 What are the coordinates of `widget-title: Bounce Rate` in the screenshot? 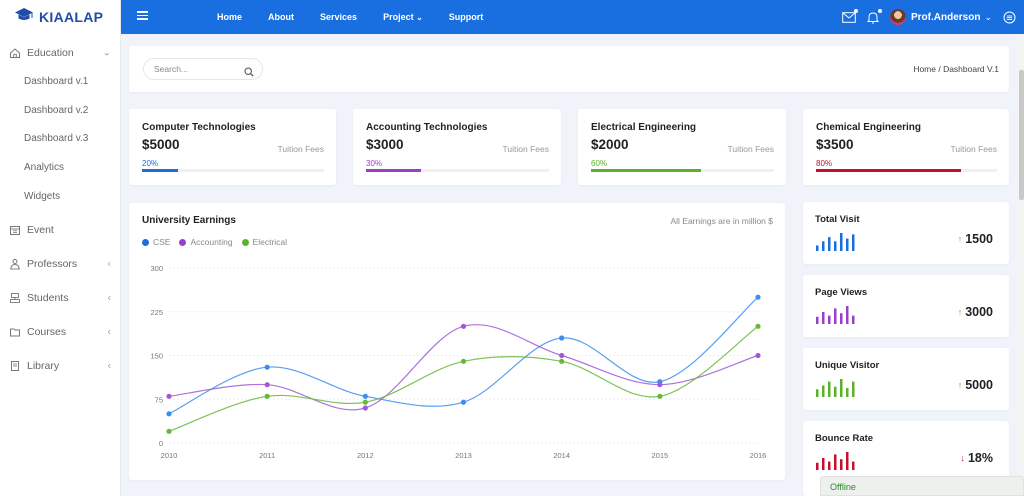 It's located at (844, 438).